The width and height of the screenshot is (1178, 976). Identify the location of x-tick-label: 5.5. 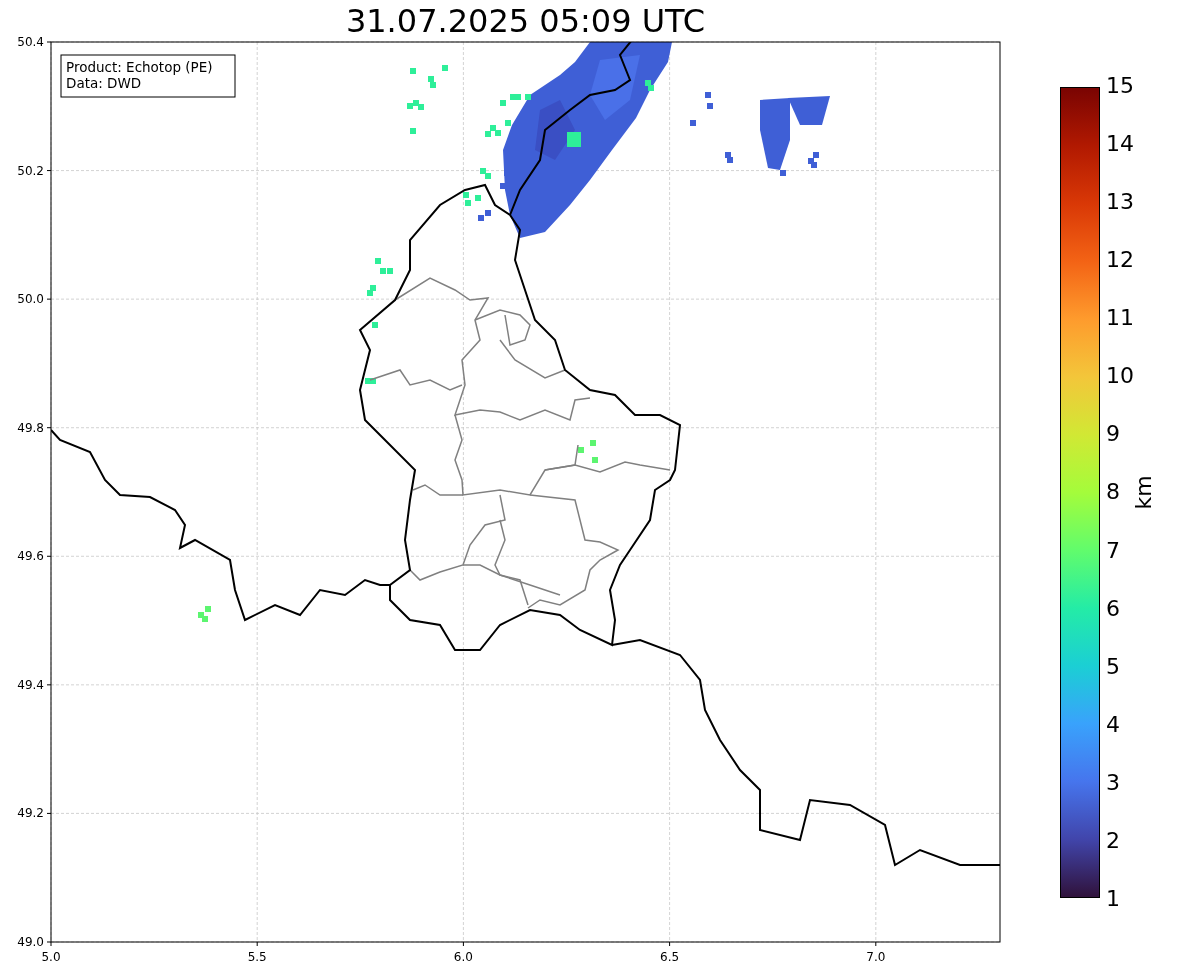
(257, 957).